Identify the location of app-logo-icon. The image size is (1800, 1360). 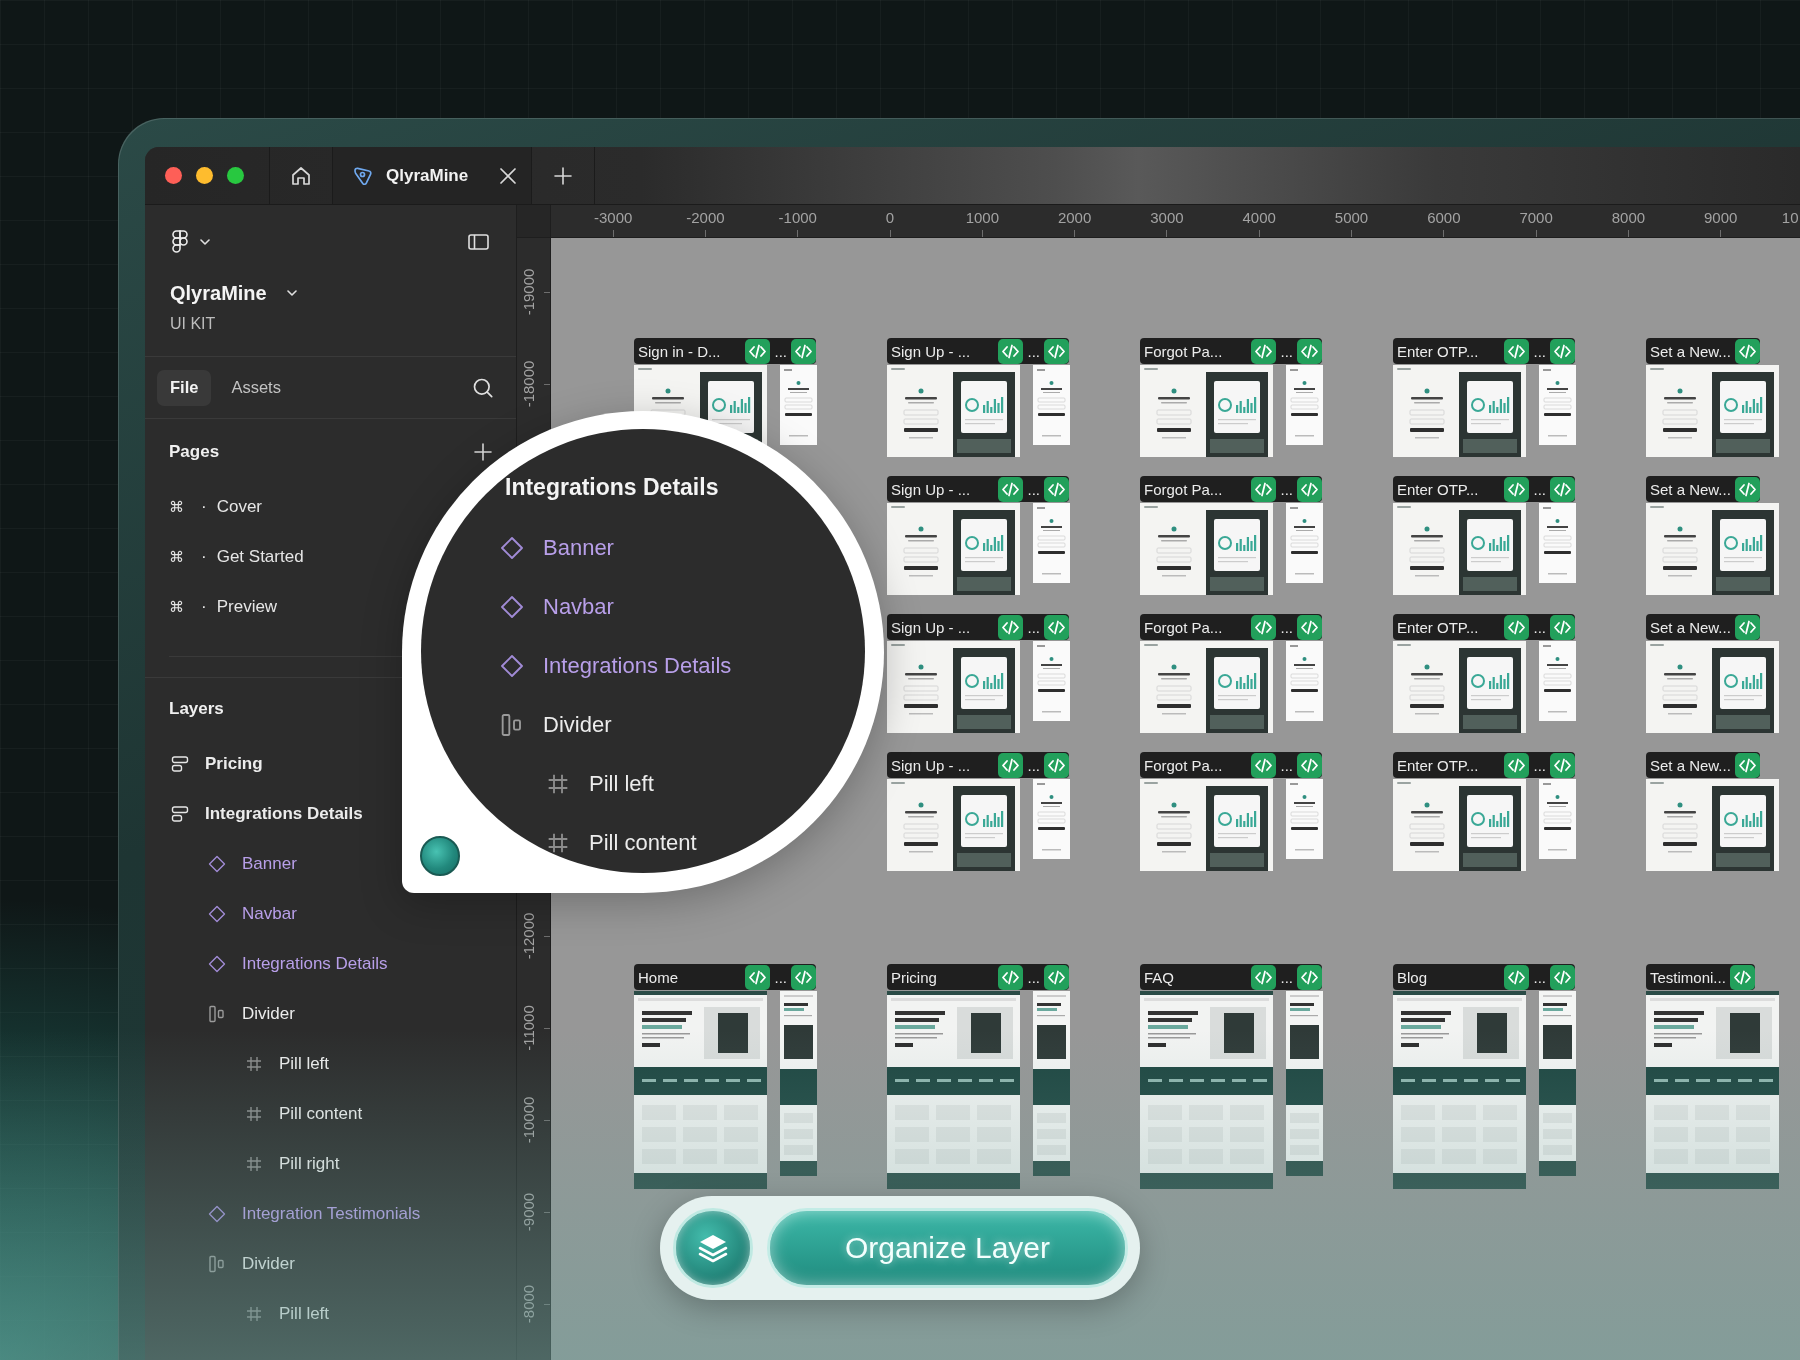
(180, 242).